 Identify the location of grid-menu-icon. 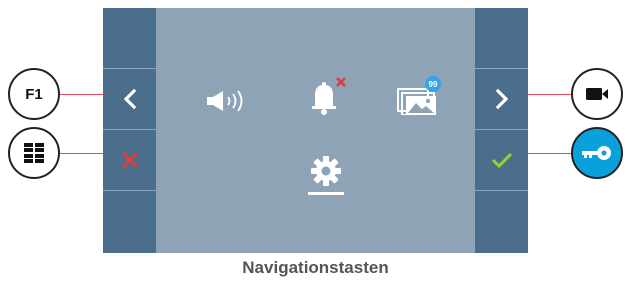
(34, 153).